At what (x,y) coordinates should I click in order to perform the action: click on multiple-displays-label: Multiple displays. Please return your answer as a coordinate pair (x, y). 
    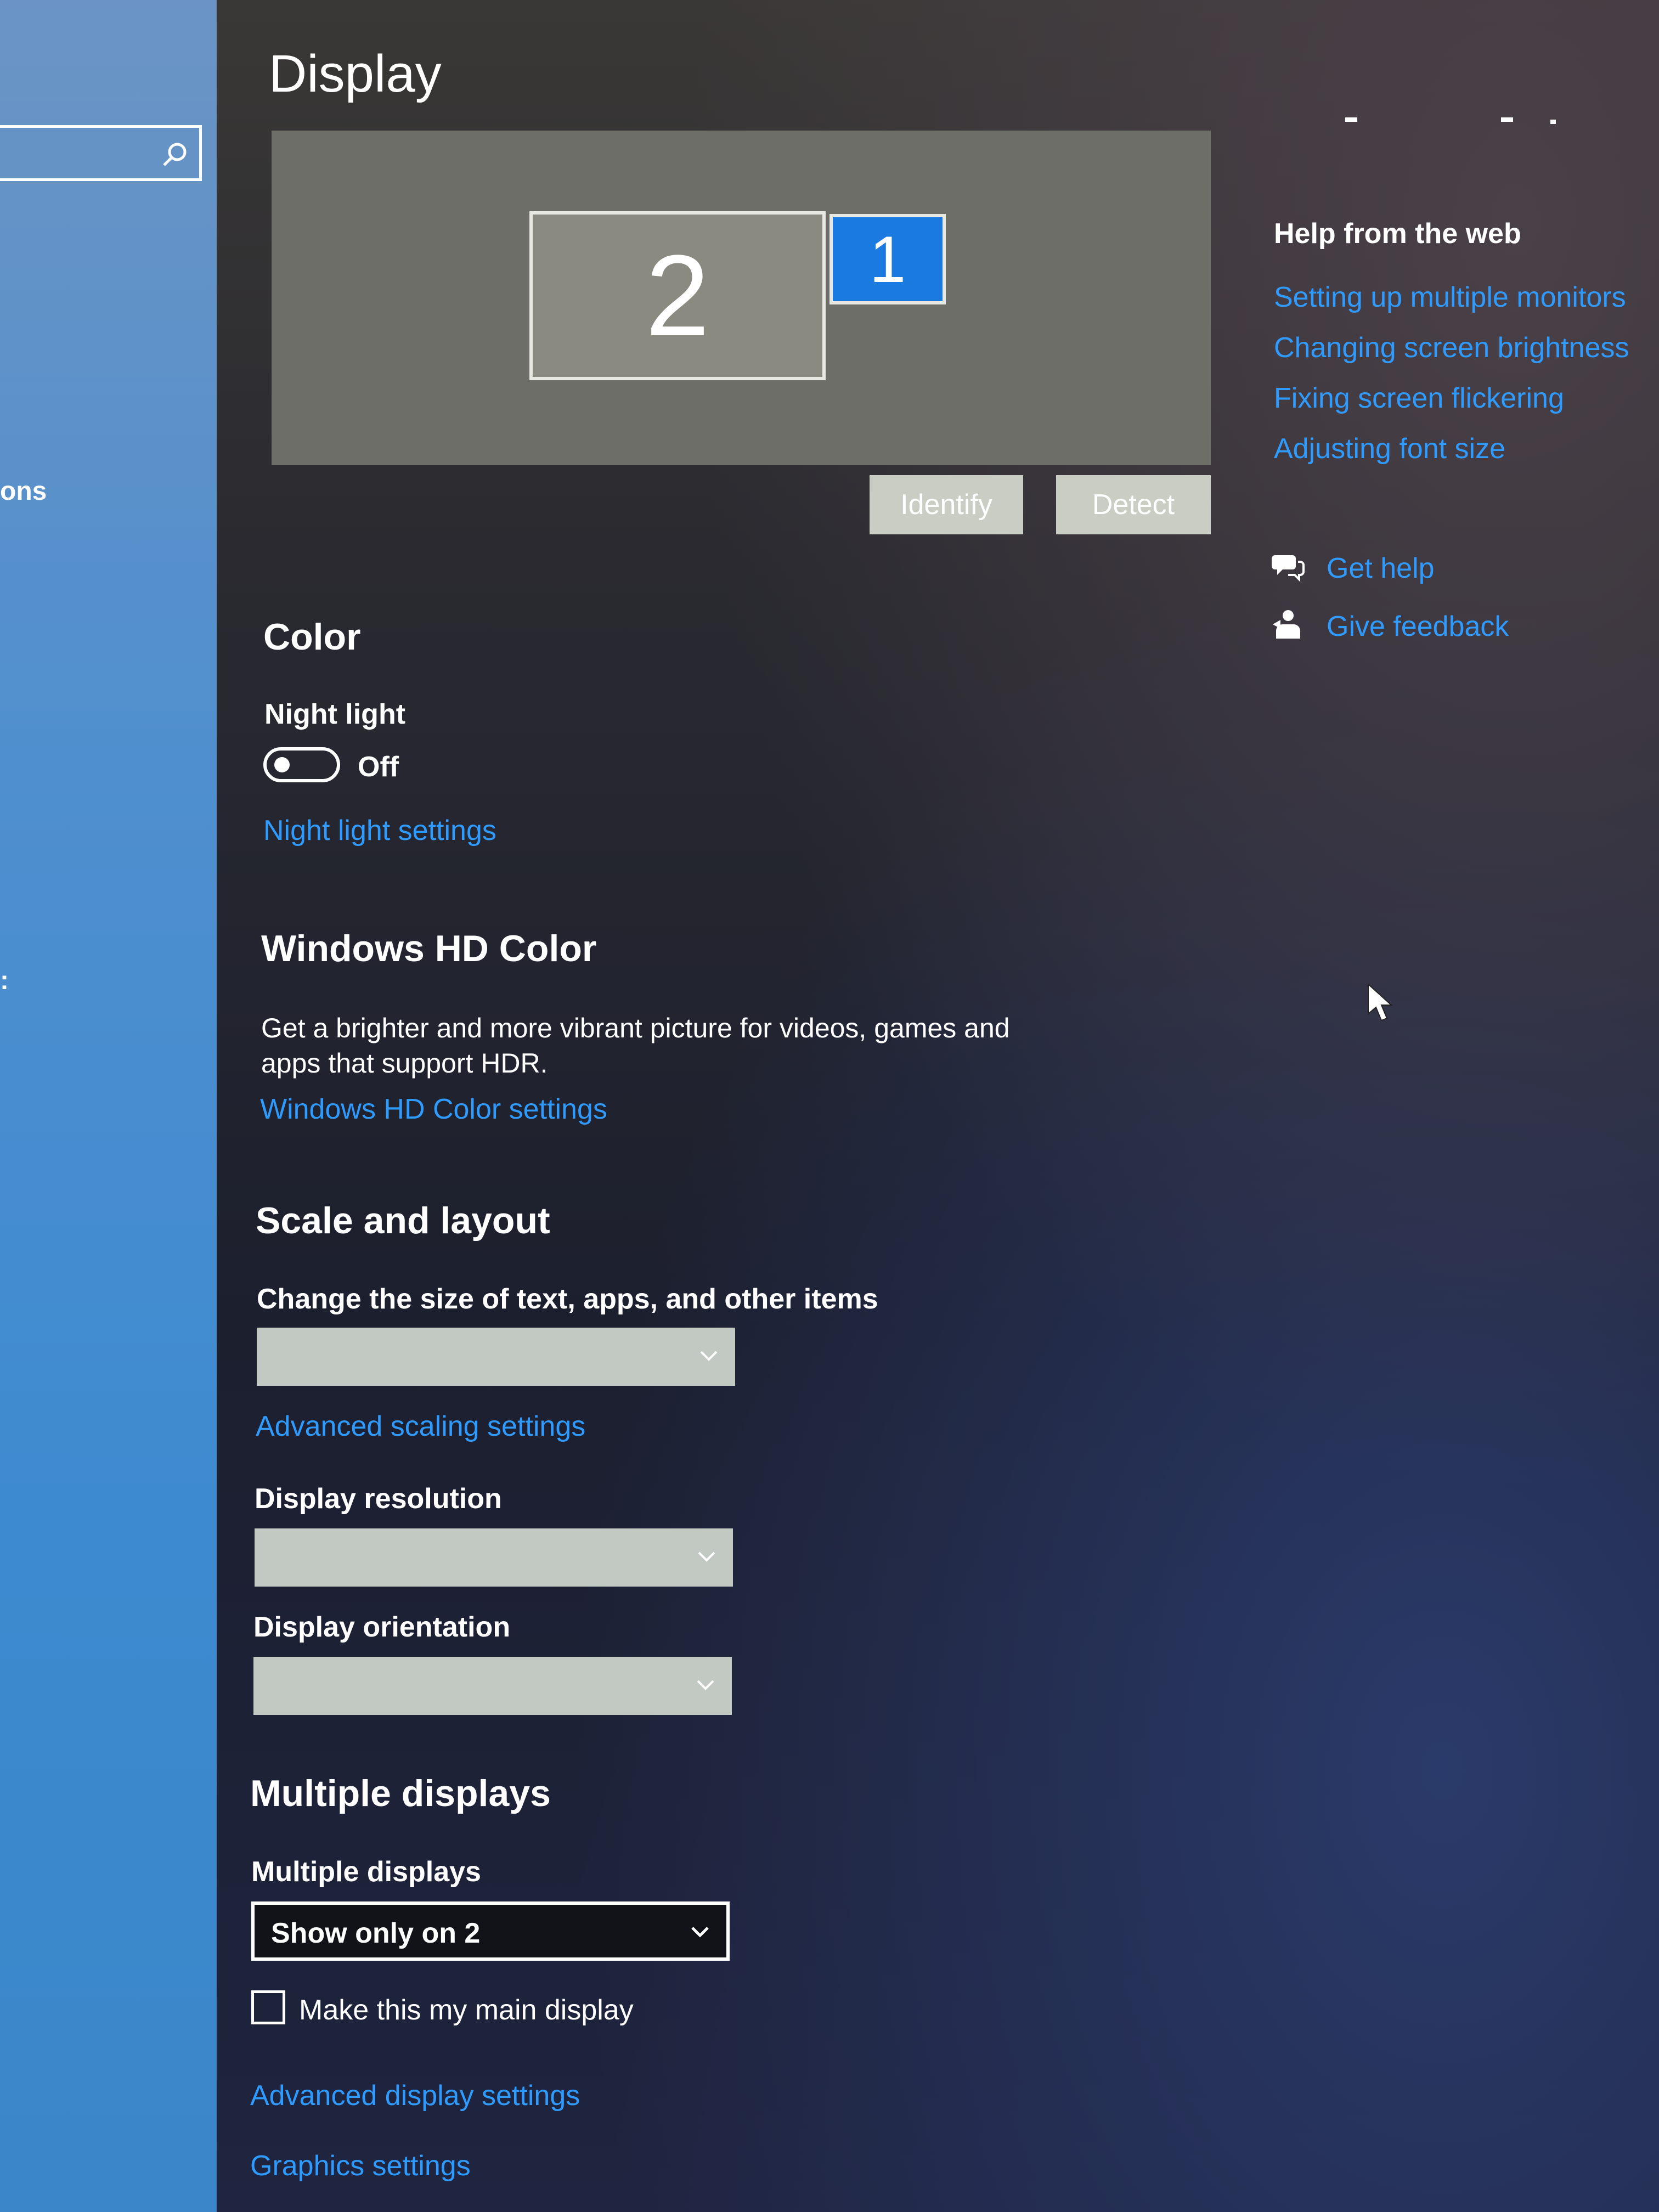
    Looking at the image, I should click on (366, 1872).